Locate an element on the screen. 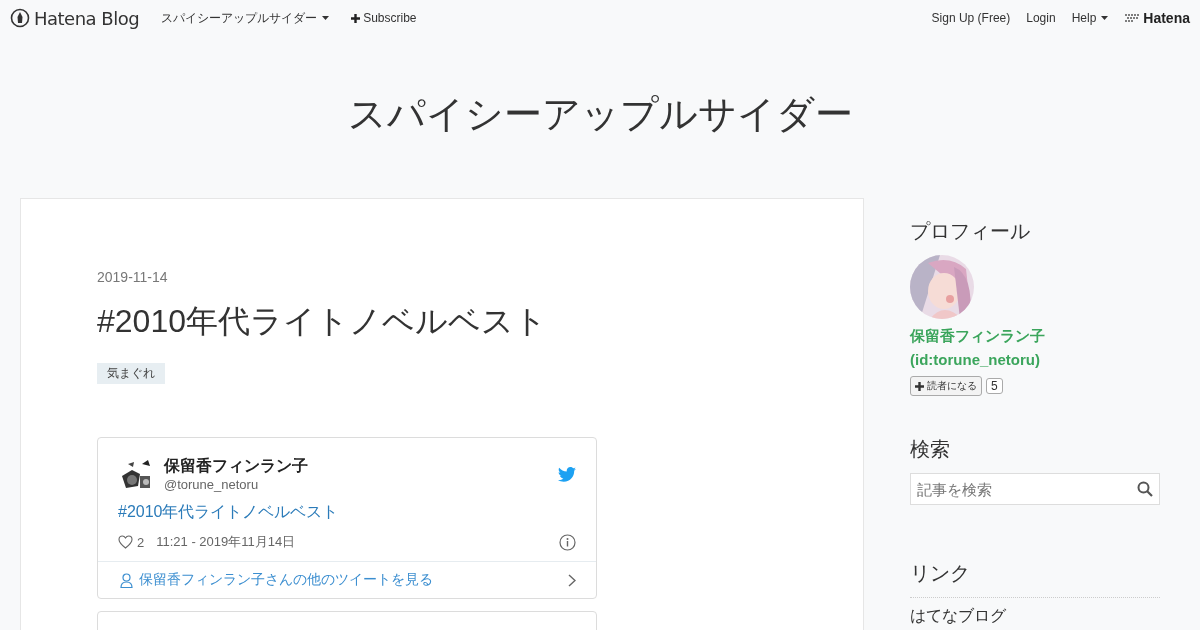 Image resolution: width=1200 pixels, height=630 pixels. more-tweets-link: 保留香フィンラン子さんの他のツイートを見る is located at coordinates (347, 579).